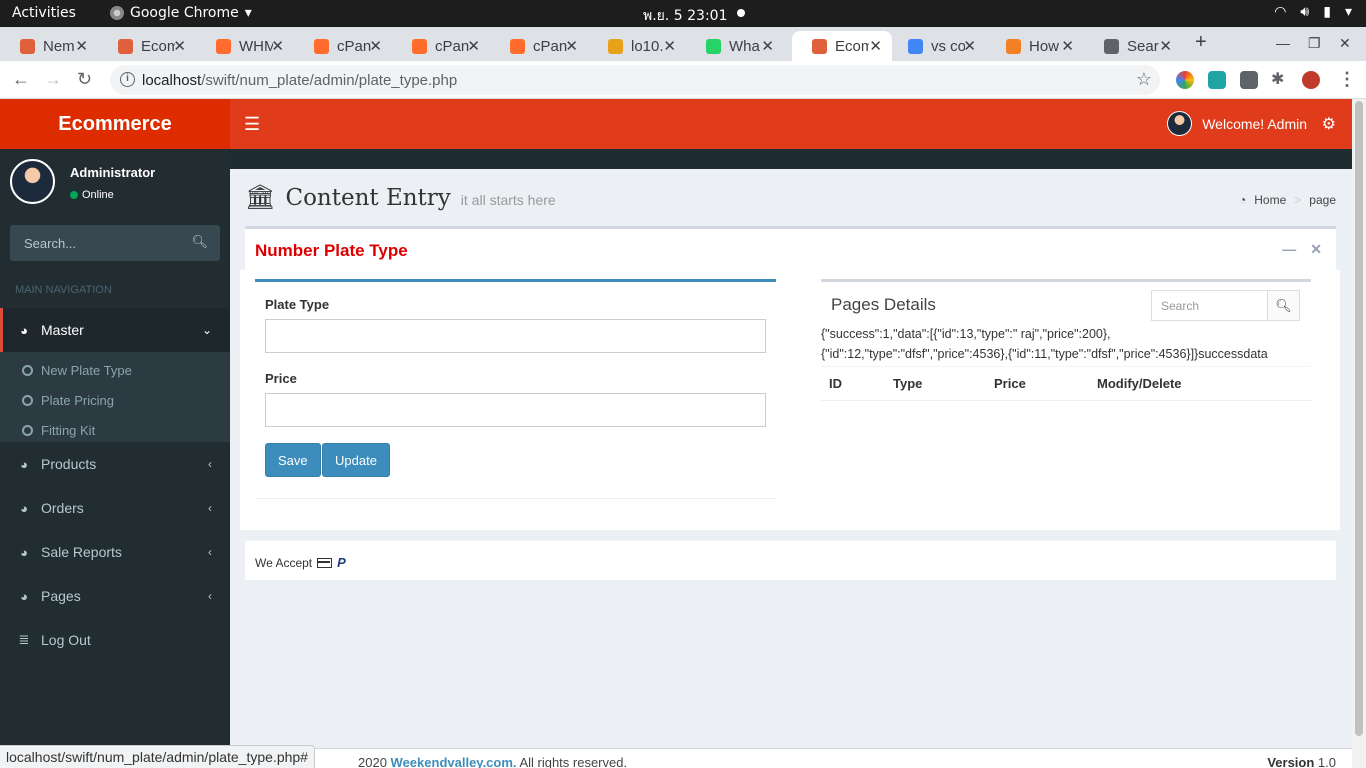  I want to click on bookmark-star-icon: ☆, so click(1144, 79).